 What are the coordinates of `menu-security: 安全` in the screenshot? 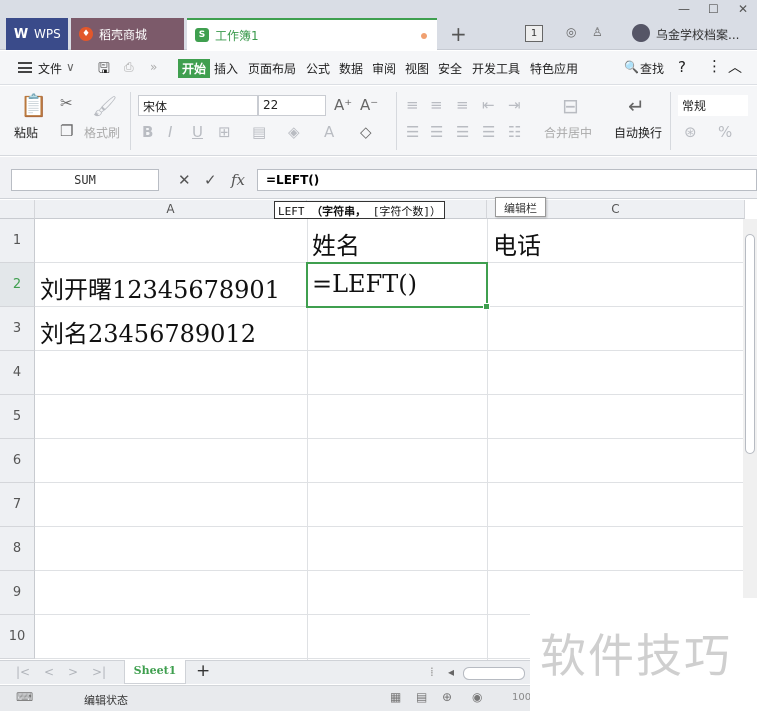 It's located at (450, 68).